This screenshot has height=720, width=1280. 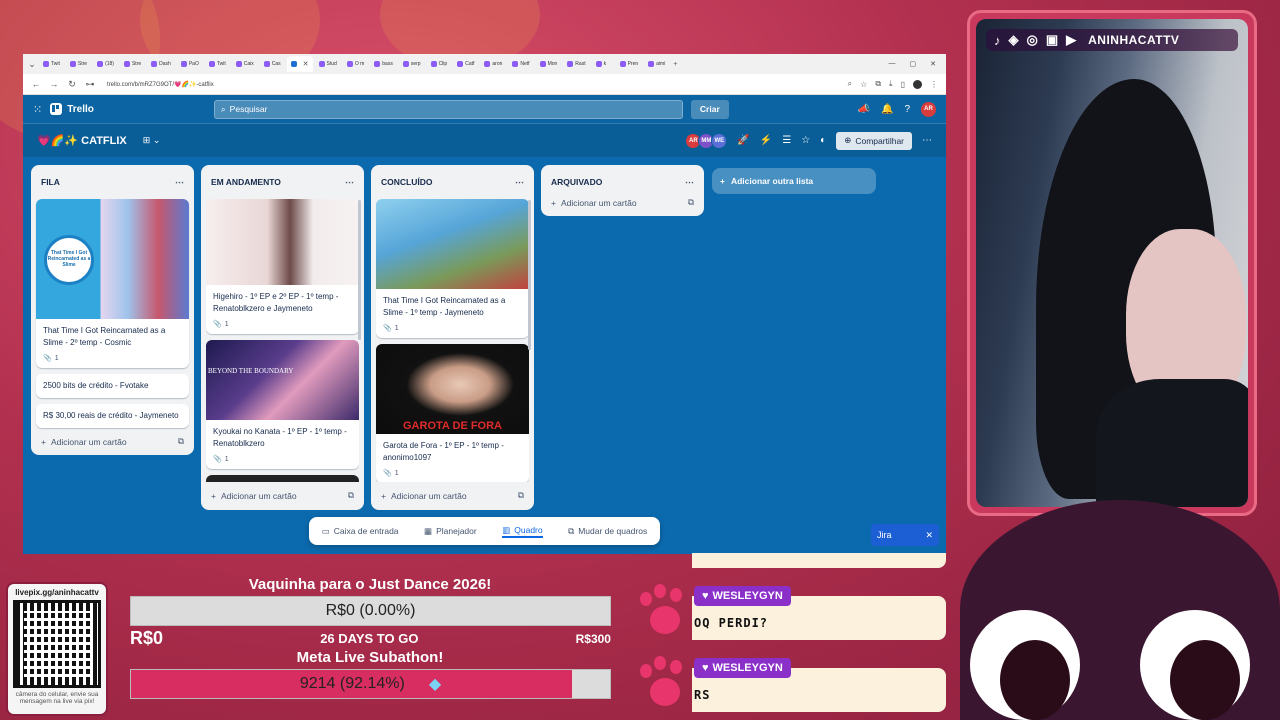 I want to click on browser-menu-icon: ⋮, so click(x=934, y=84).